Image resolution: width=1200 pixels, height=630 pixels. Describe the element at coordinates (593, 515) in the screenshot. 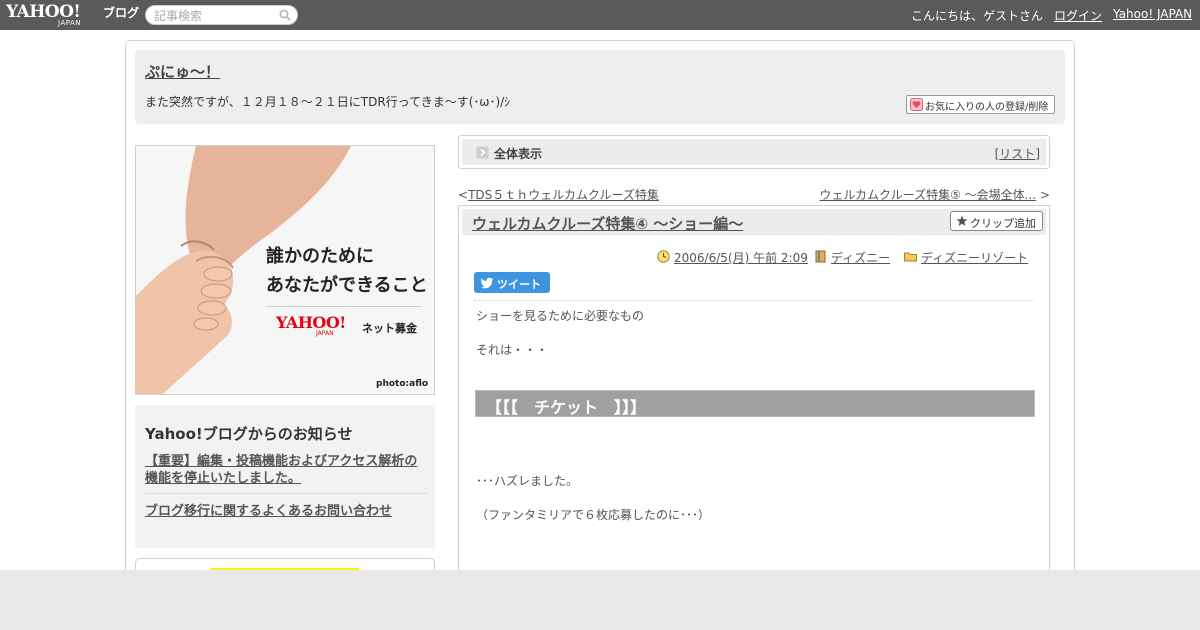

I see `article-text-line4: （ファンタミリアで６枚応募したのに･･･）` at that location.